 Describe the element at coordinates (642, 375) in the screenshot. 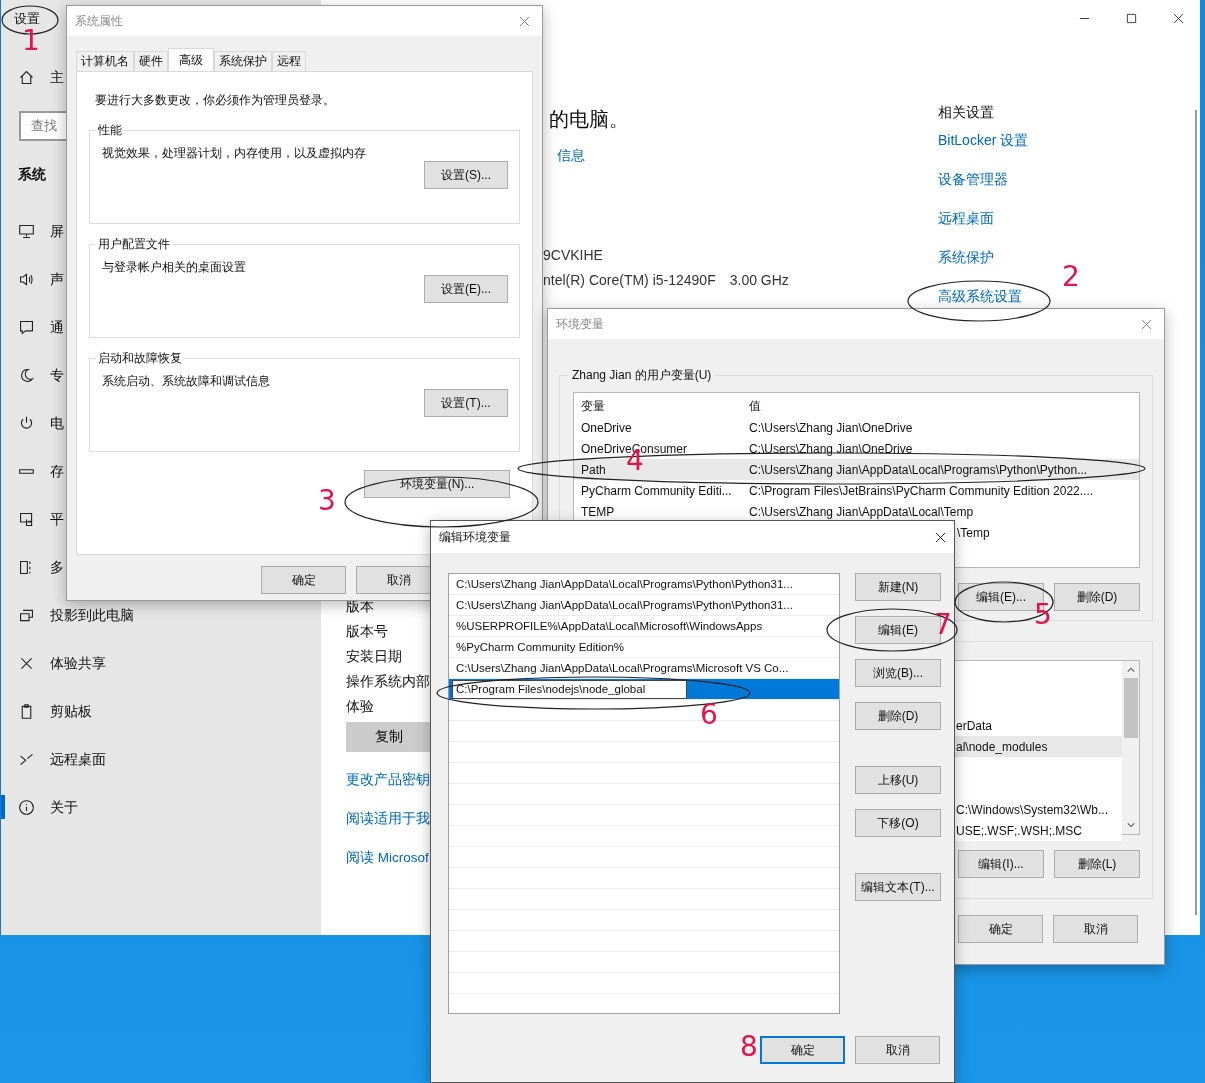

I see `group-title: Zhang Jian 的用户变量(U)` at that location.